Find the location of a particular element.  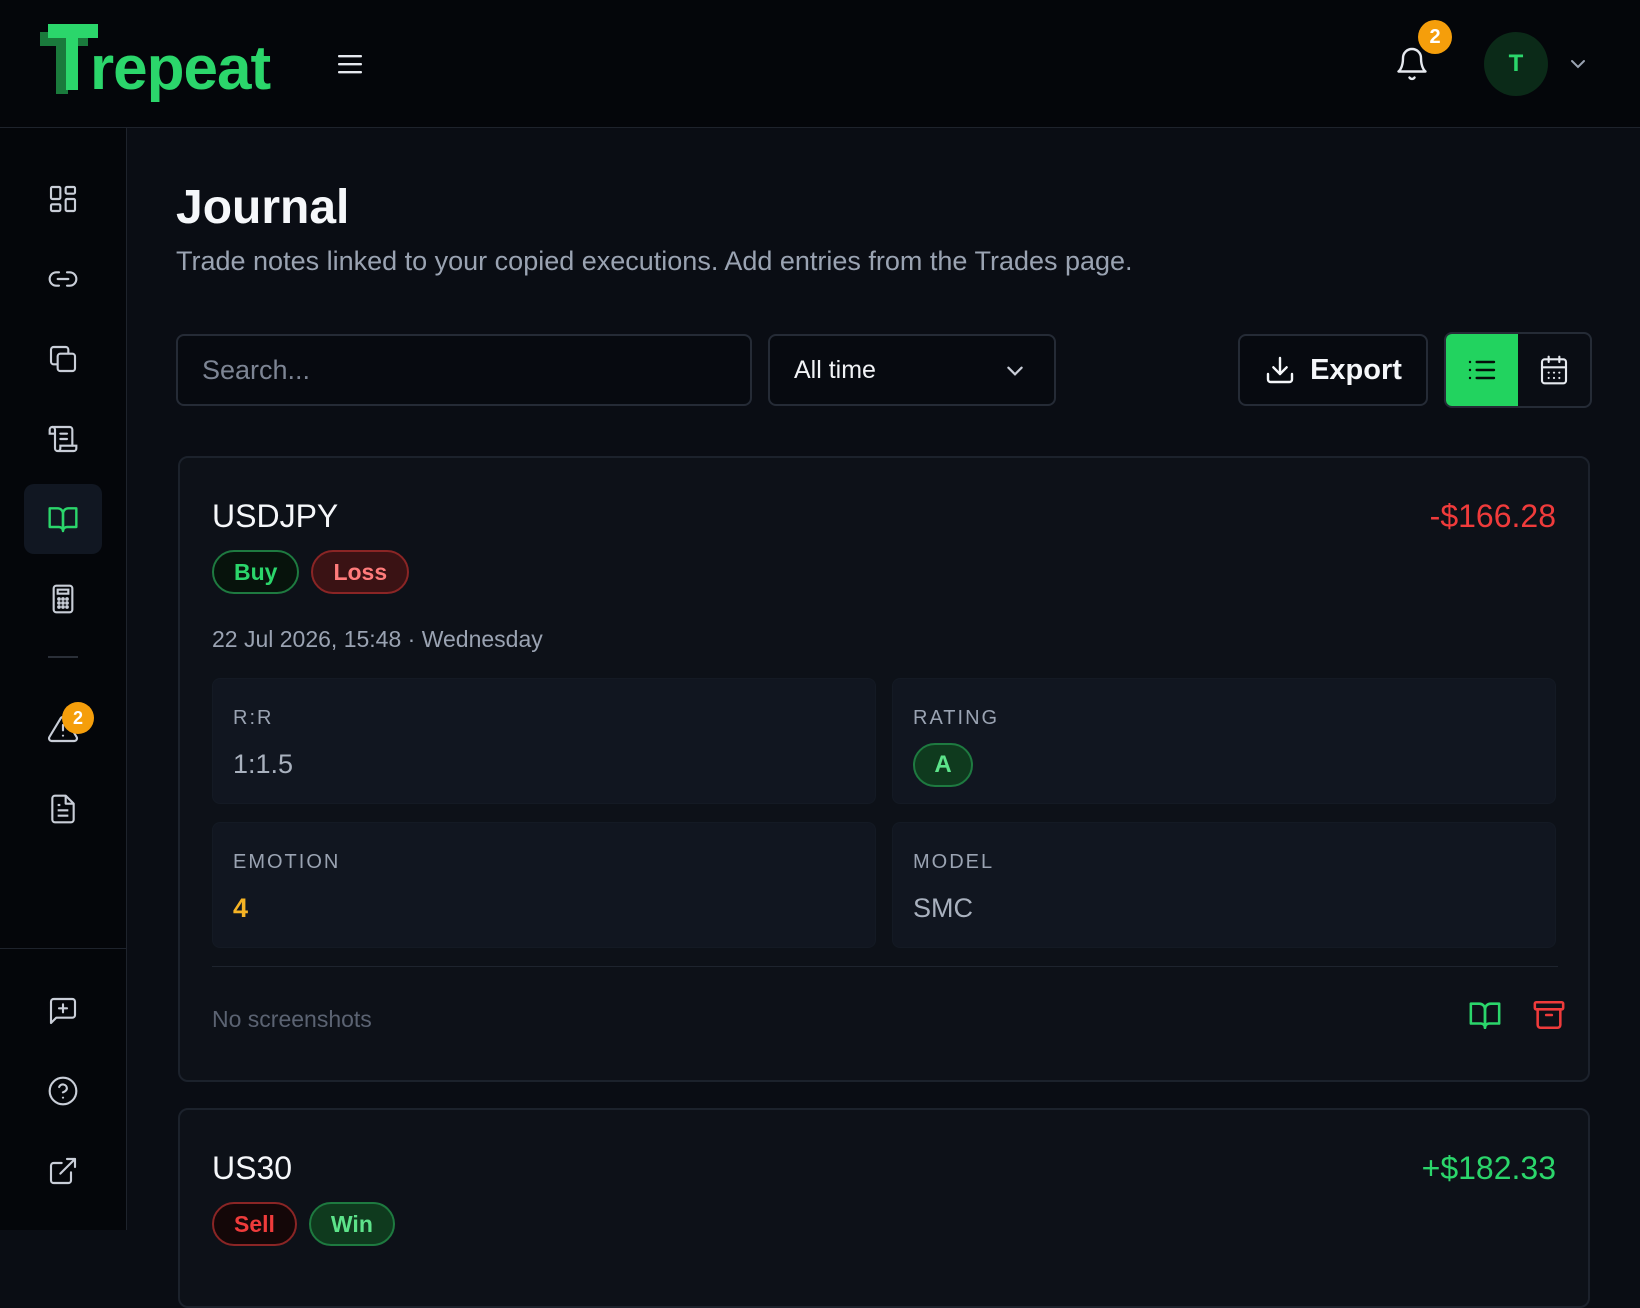

sidebar-item-trades is located at coordinates (63, 439).